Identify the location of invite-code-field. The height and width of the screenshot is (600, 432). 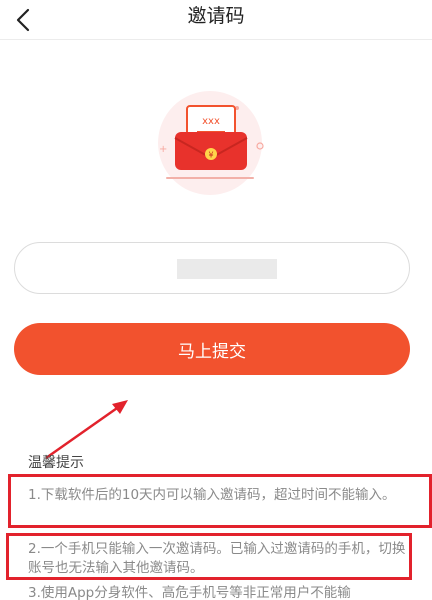
(212, 268).